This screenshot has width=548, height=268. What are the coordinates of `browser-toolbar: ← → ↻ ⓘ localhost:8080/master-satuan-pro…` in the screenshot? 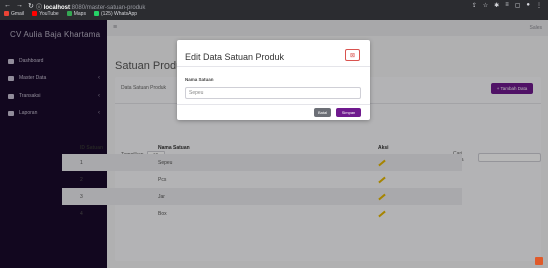 It's located at (274, 10).